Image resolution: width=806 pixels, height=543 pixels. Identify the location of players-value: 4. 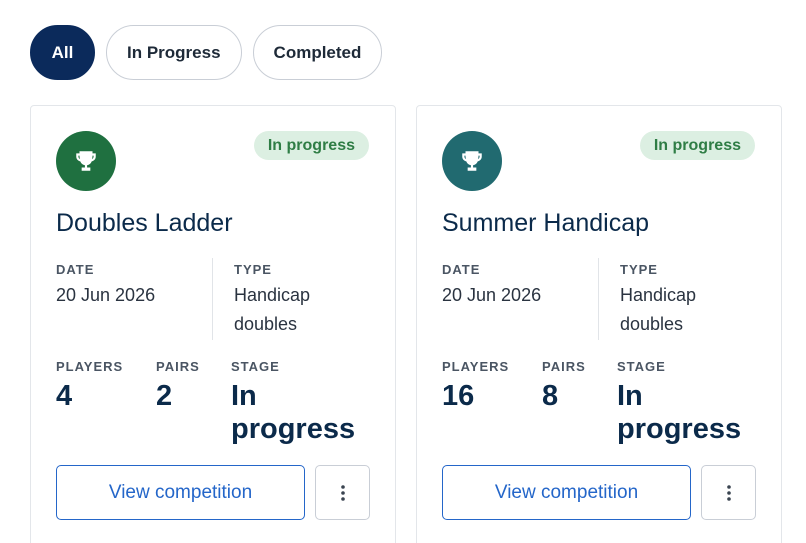
(64, 396).